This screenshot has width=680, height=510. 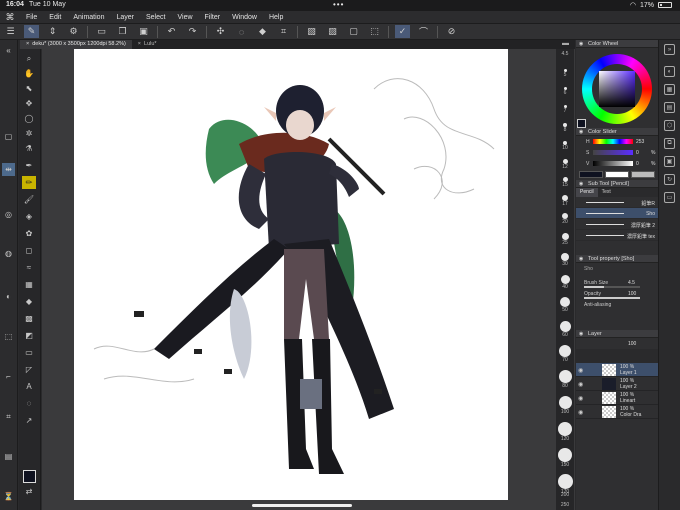 What do you see at coordinates (29, 216) in the screenshot?
I see `airbrush-icon: ◈` at bounding box center [29, 216].